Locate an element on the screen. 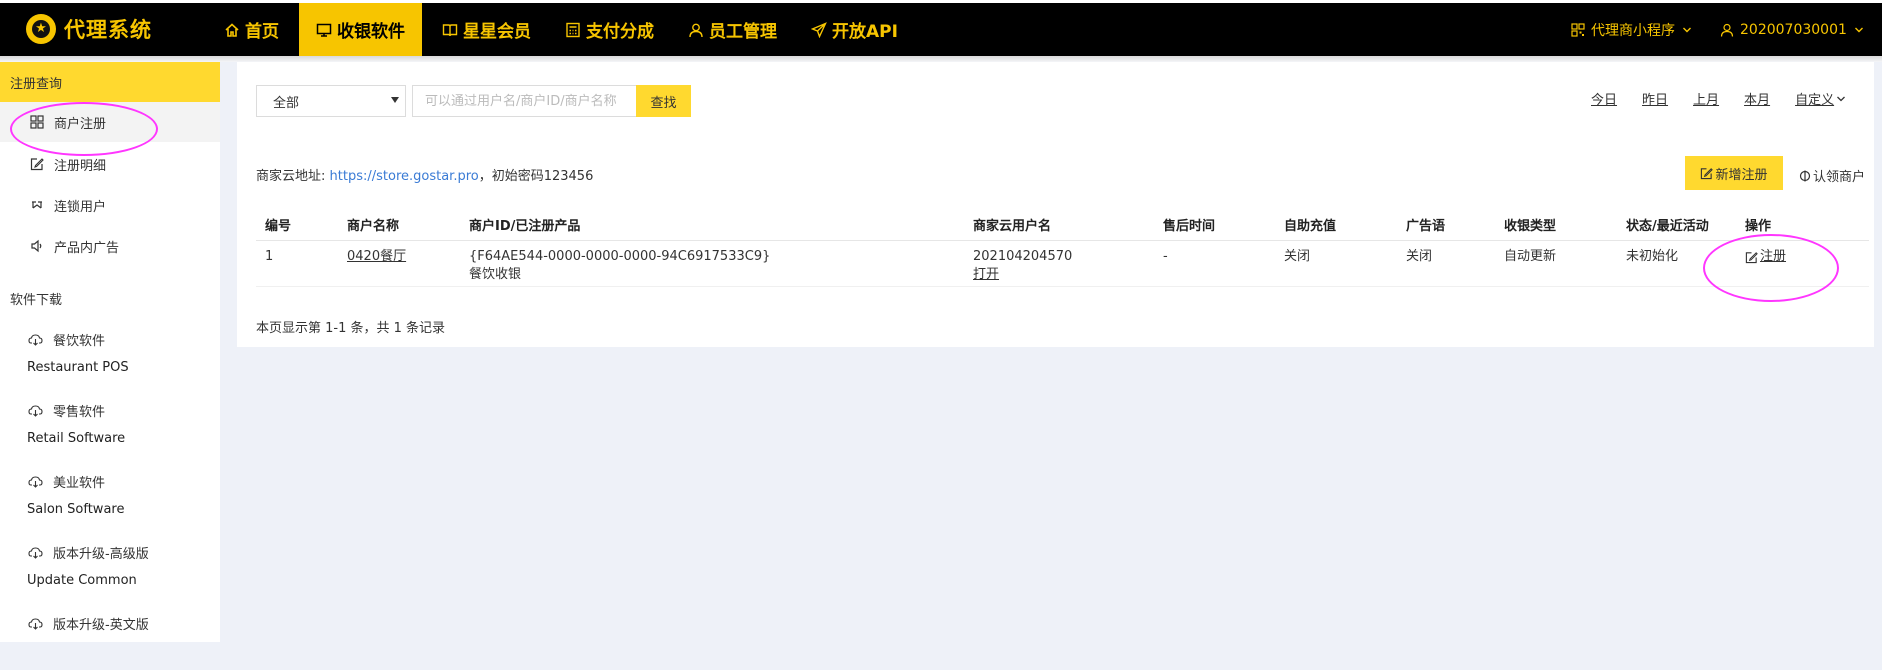  download-salon-software: 美业软件 Salon Software is located at coordinates (110, 500).